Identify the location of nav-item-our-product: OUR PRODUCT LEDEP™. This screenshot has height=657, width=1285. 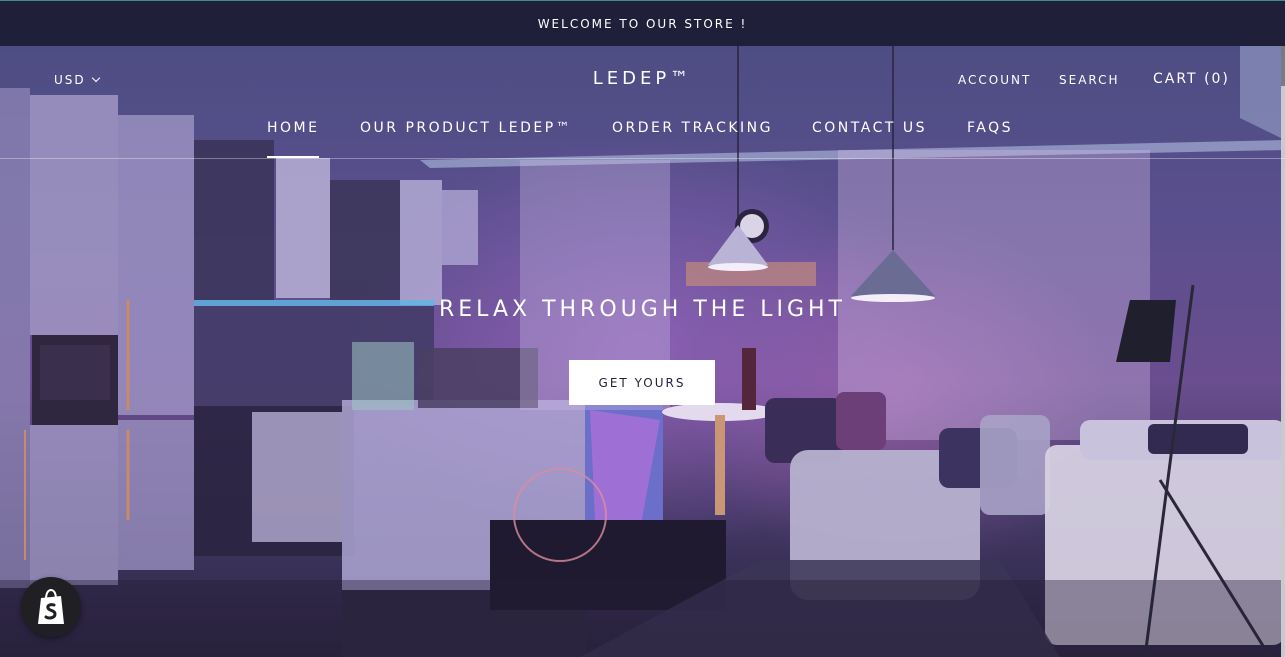
(466, 128).